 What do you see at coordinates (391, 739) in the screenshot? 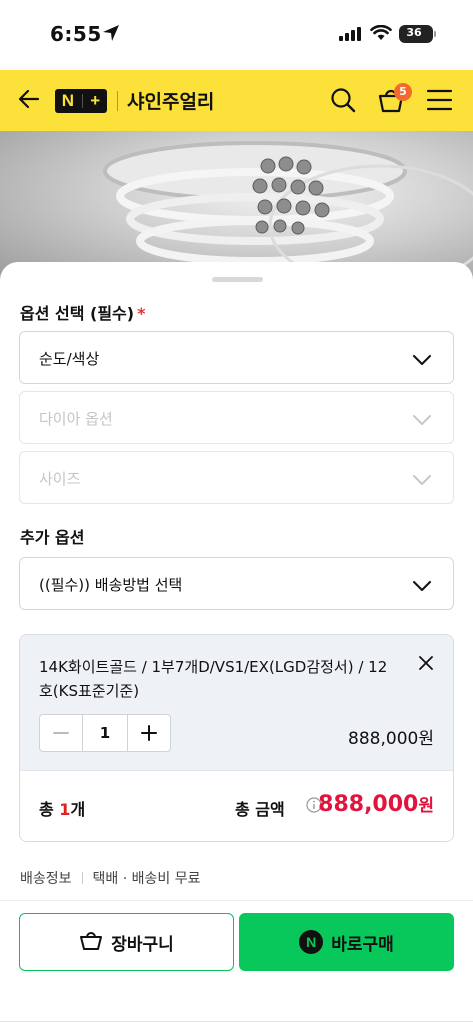
I see `item-price: 888,000원` at bounding box center [391, 739].